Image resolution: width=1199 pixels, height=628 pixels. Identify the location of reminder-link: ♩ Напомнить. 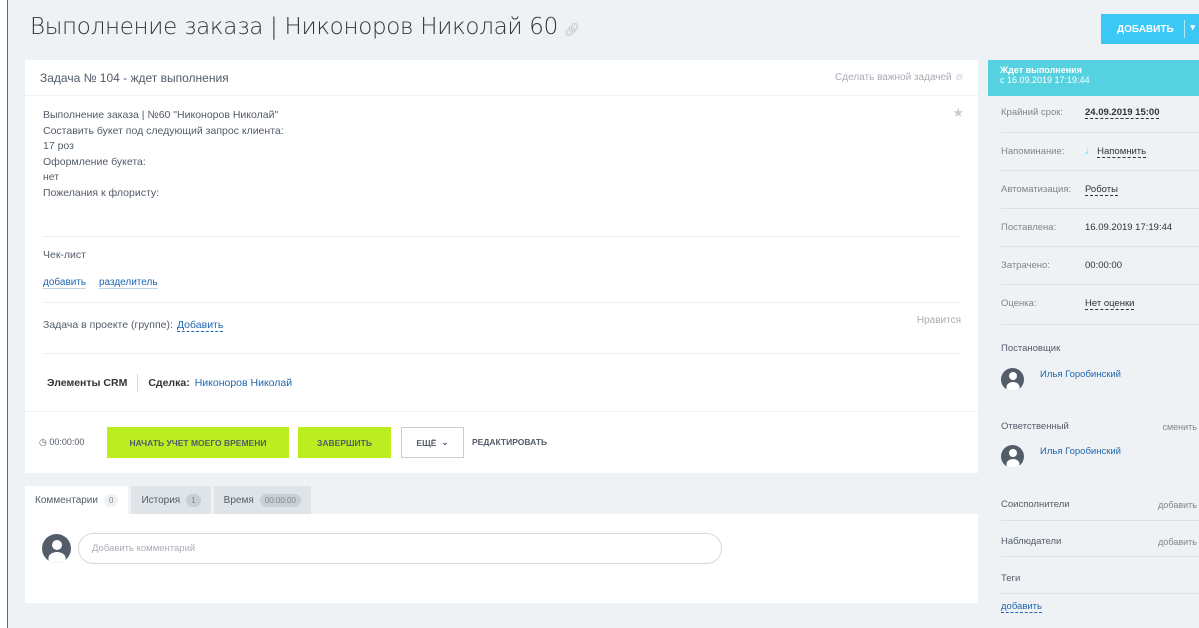
(1116, 152).